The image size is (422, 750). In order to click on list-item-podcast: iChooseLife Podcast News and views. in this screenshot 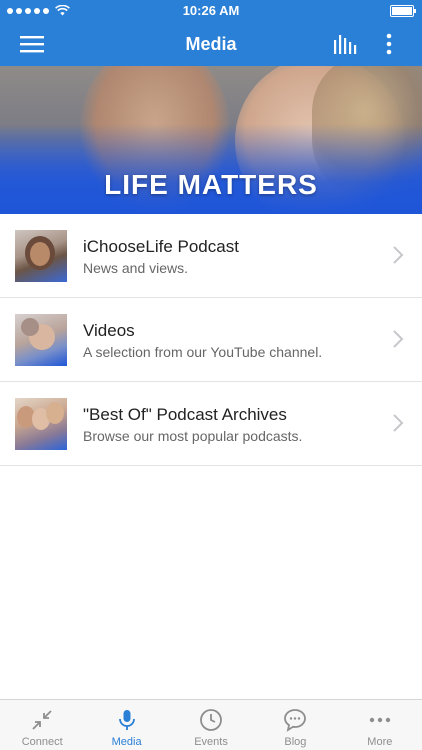, I will do `click(211, 256)`.